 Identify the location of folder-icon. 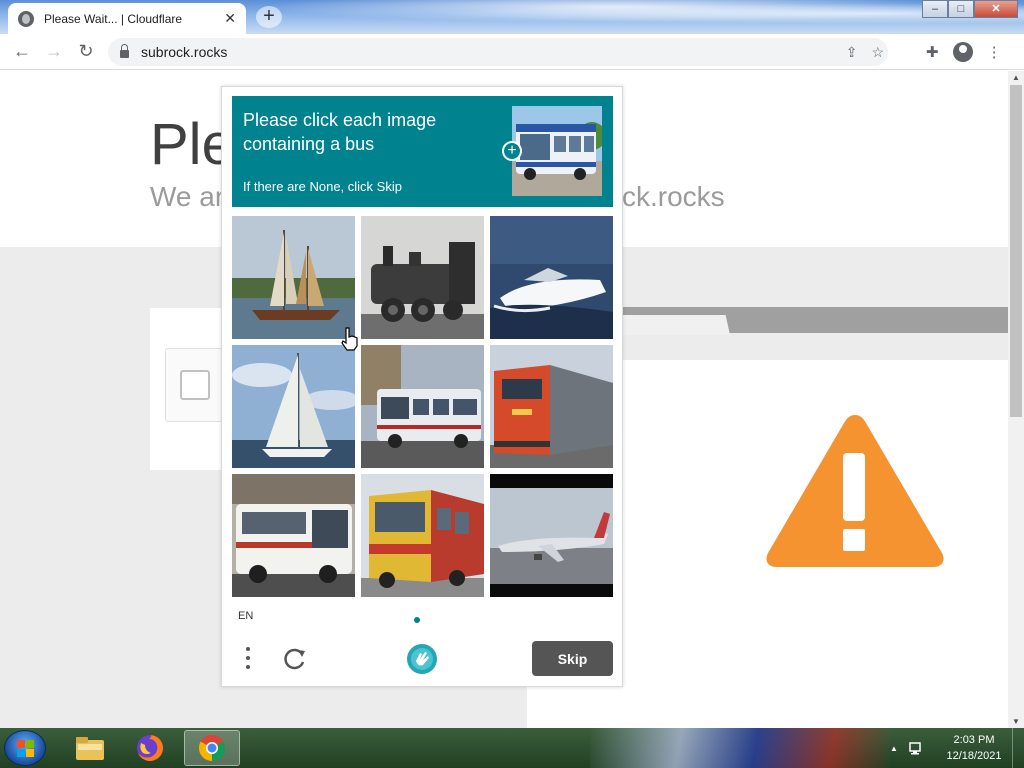
(90, 748).